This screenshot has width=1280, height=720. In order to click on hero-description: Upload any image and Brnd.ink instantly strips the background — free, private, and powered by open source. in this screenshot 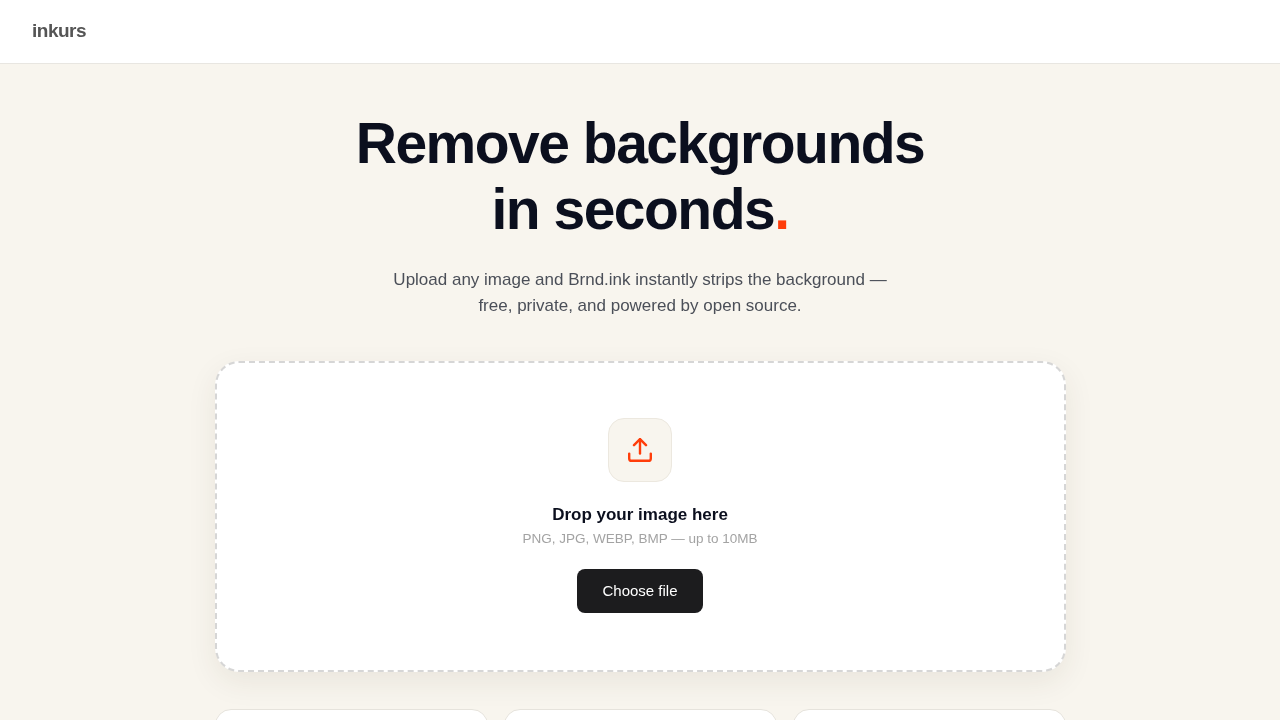, I will do `click(640, 293)`.